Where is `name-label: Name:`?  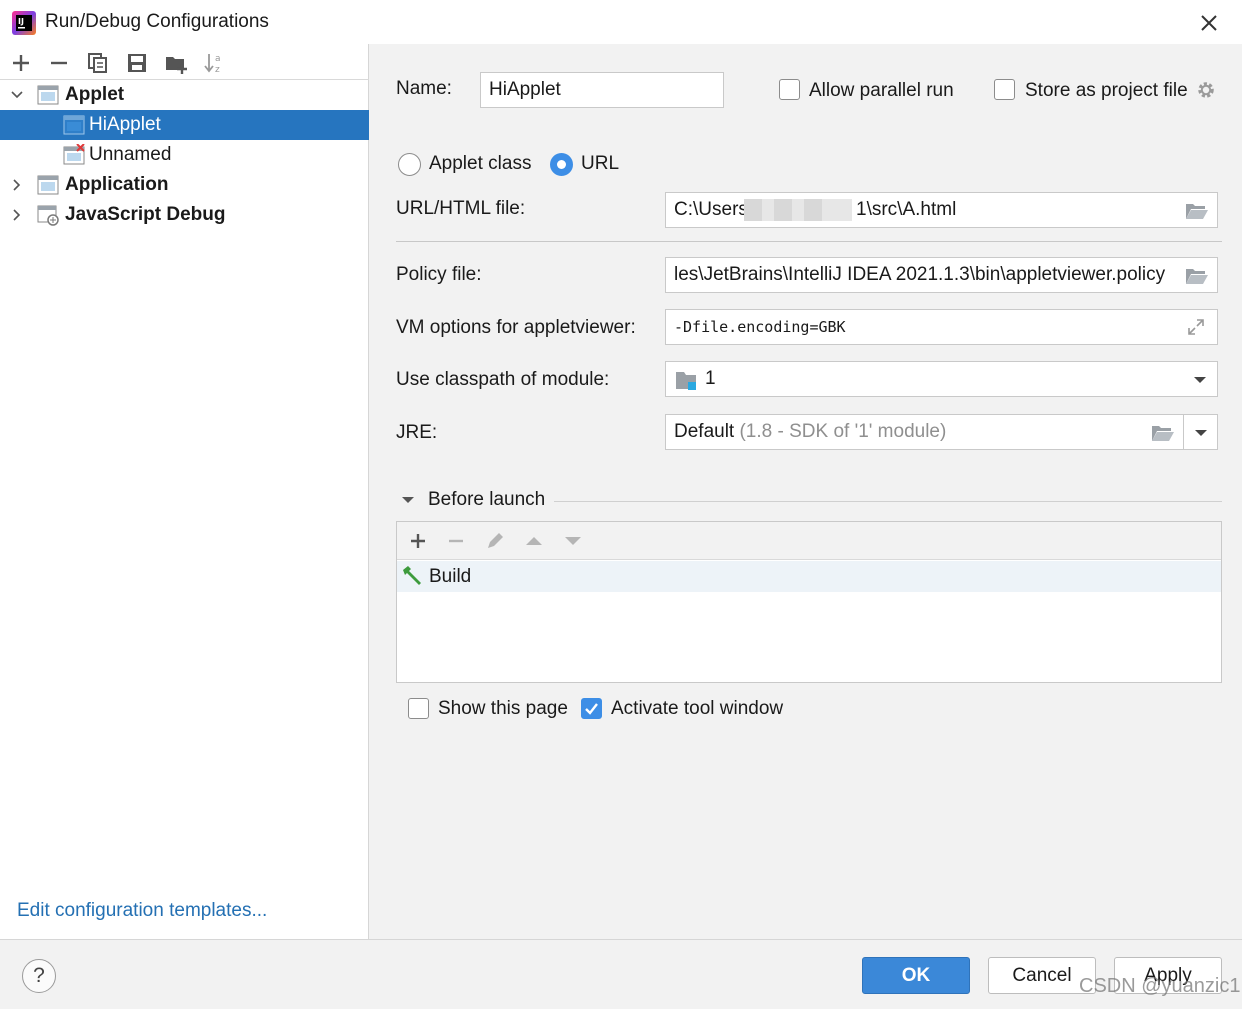 name-label: Name: is located at coordinates (424, 88).